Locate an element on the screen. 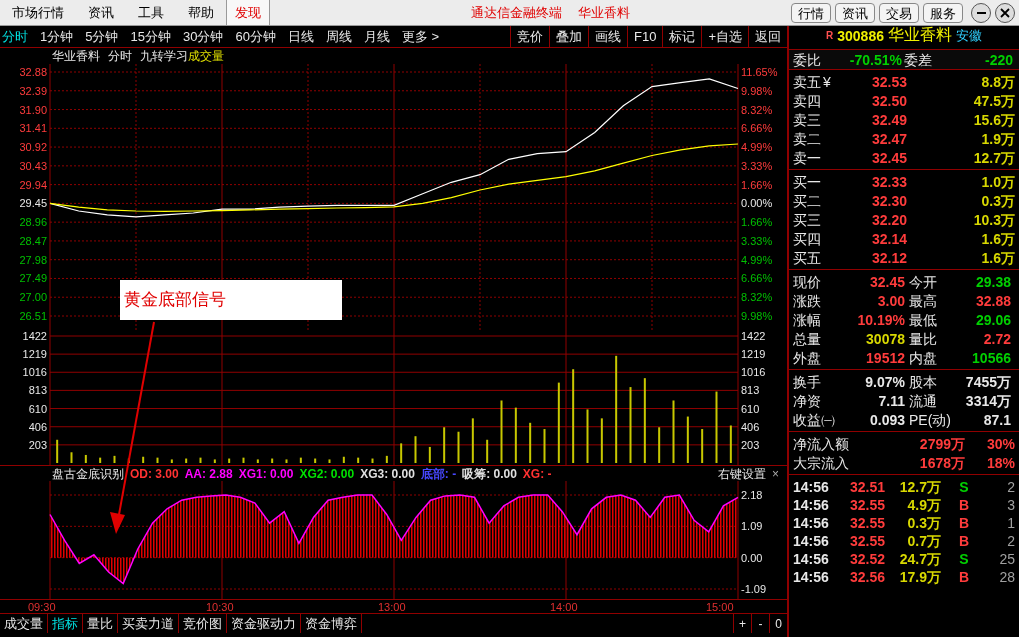  quote-value: -220 is located at coordinates (998, 60).